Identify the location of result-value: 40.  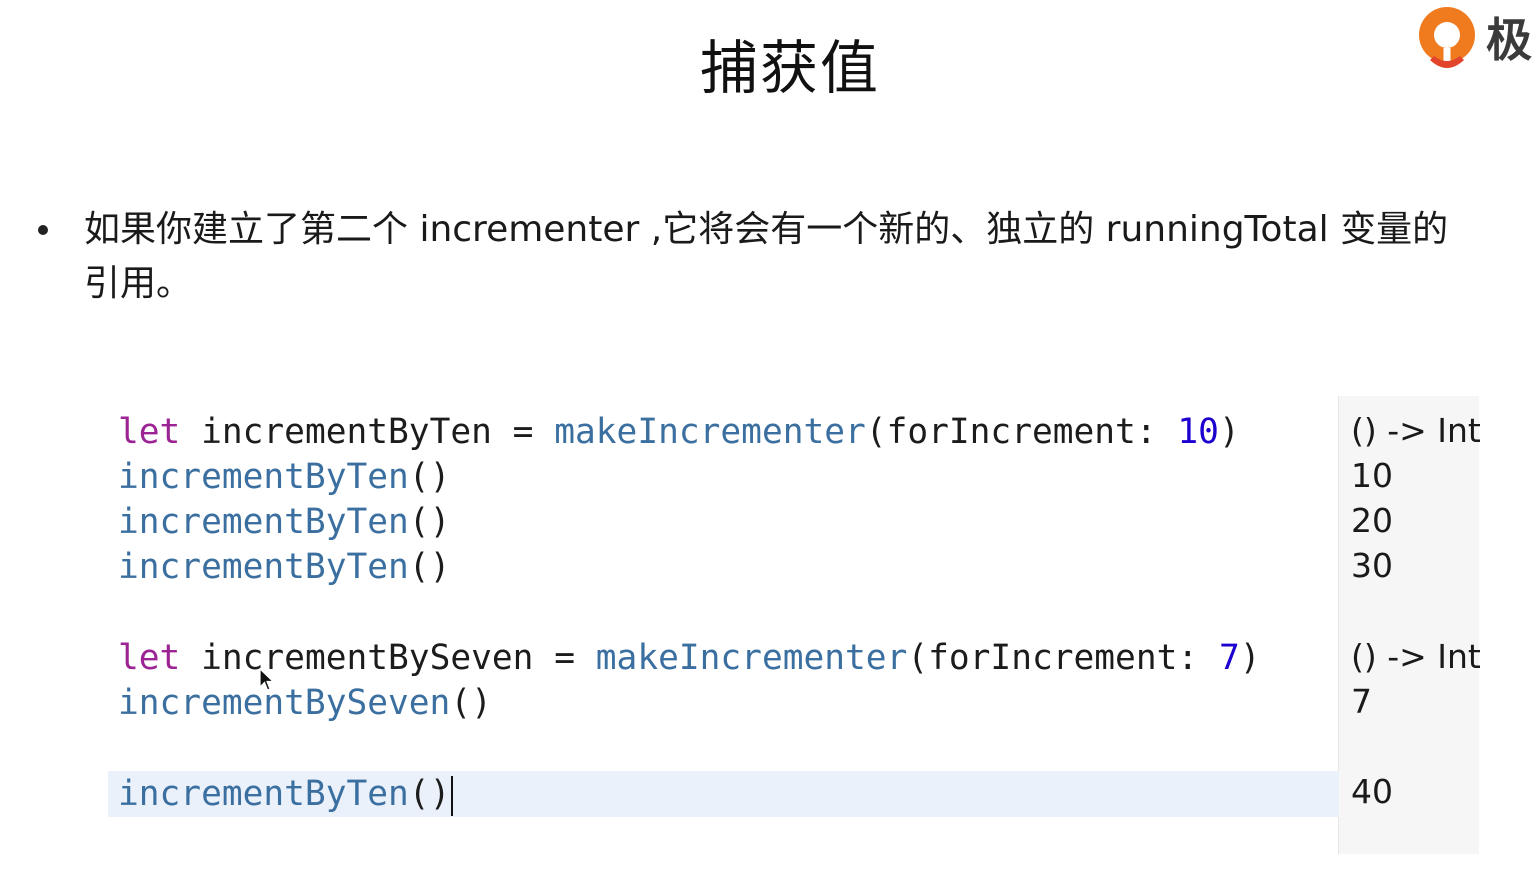
(1372, 792).